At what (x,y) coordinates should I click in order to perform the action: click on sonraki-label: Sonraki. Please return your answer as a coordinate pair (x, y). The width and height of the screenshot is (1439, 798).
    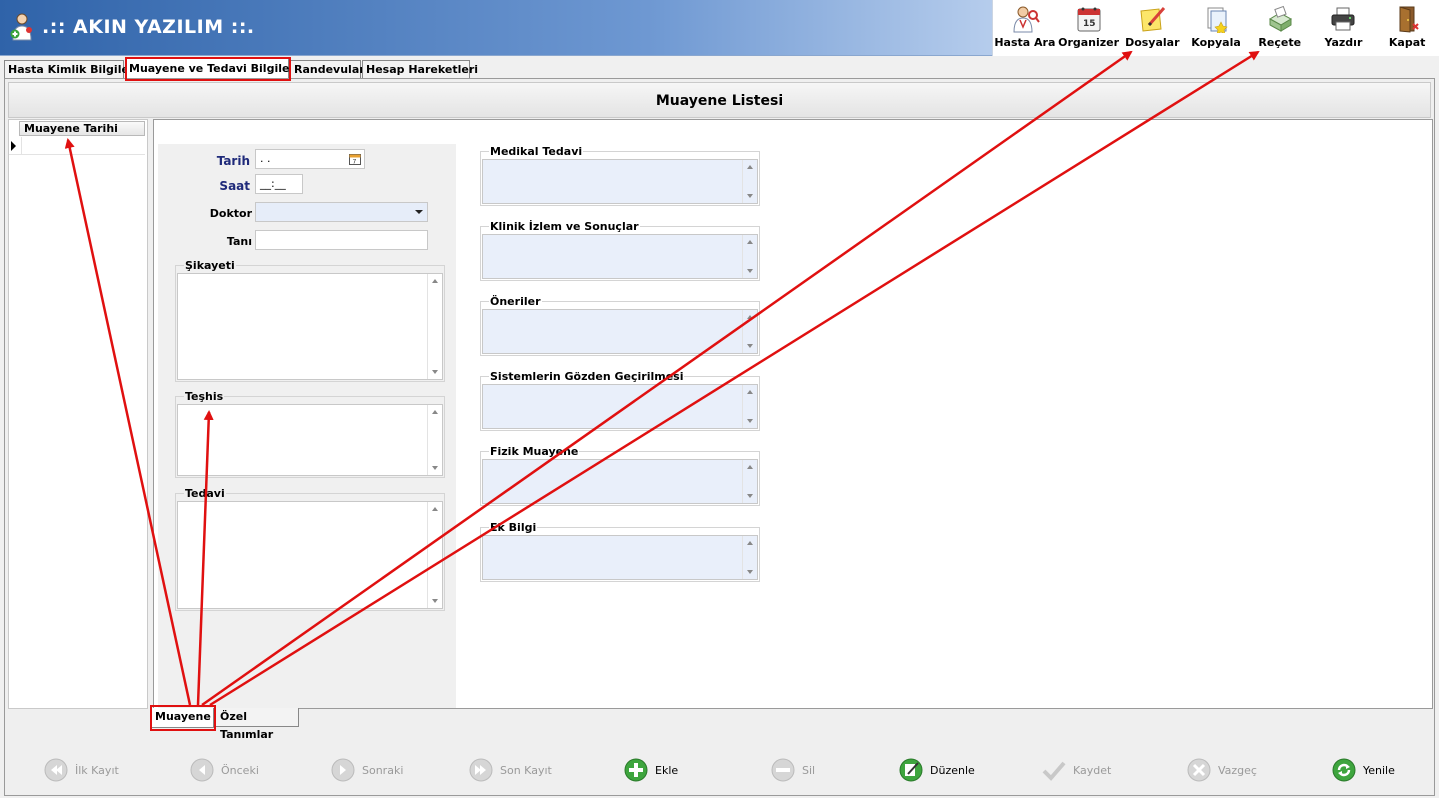
    Looking at the image, I should click on (383, 770).